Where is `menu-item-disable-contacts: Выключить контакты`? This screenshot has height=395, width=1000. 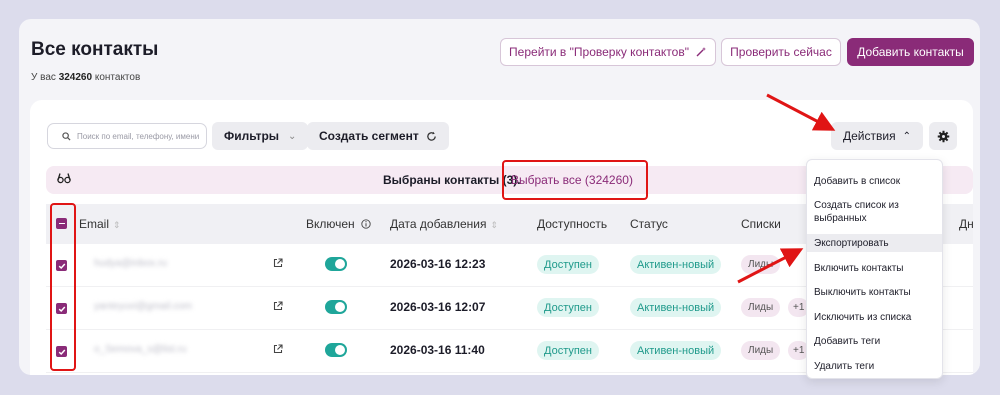
menu-item-disable-contacts: Выключить контакты is located at coordinates (874, 292).